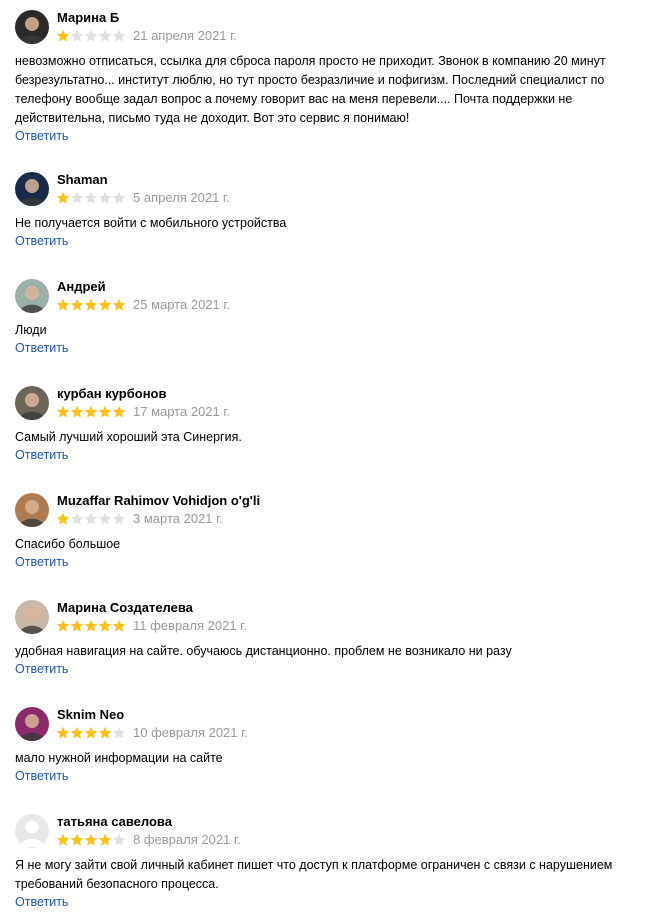  I want to click on review-date: 10 февраля 2021 г., so click(190, 732).